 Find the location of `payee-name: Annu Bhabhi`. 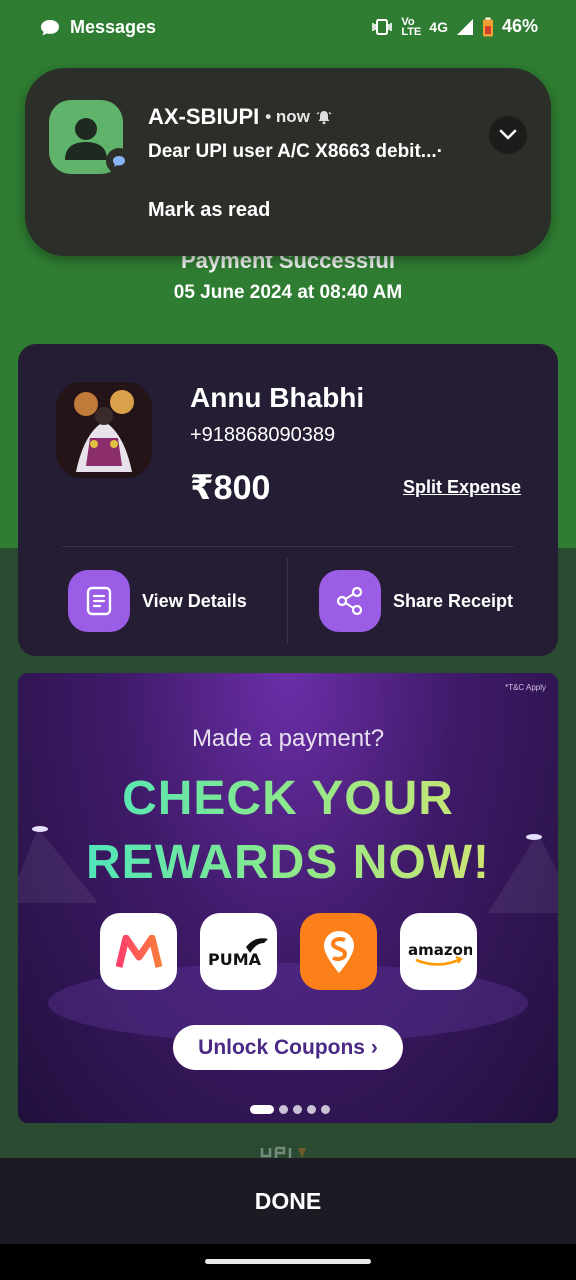

payee-name: Annu Bhabhi is located at coordinates (277, 397).